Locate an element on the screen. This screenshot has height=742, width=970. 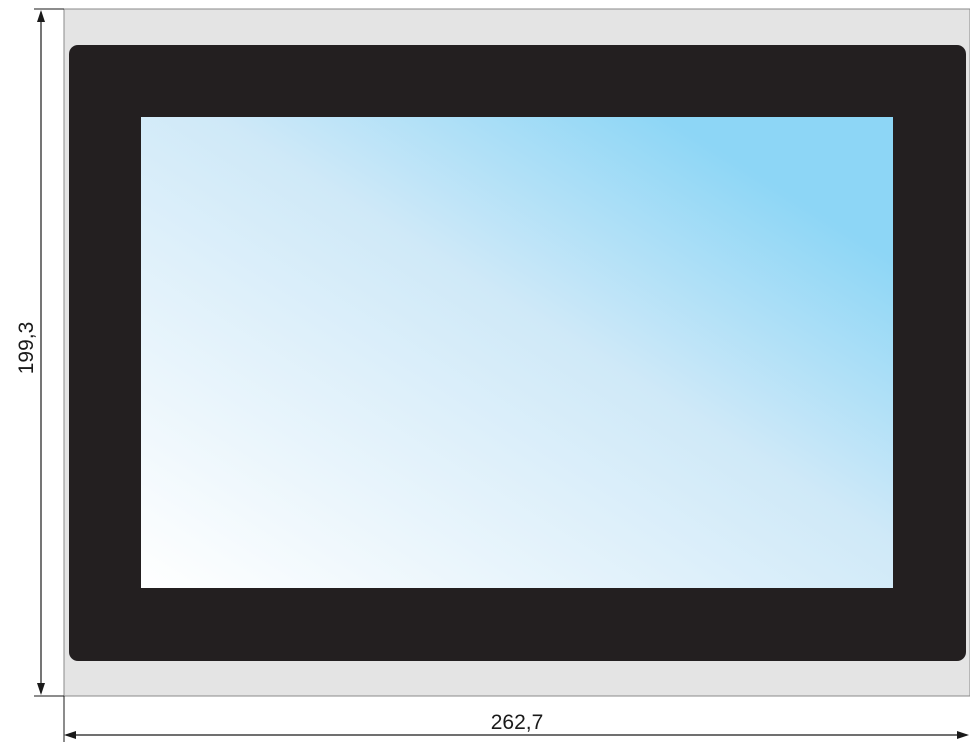
height-arrow-top is located at coordinates (41, 16).